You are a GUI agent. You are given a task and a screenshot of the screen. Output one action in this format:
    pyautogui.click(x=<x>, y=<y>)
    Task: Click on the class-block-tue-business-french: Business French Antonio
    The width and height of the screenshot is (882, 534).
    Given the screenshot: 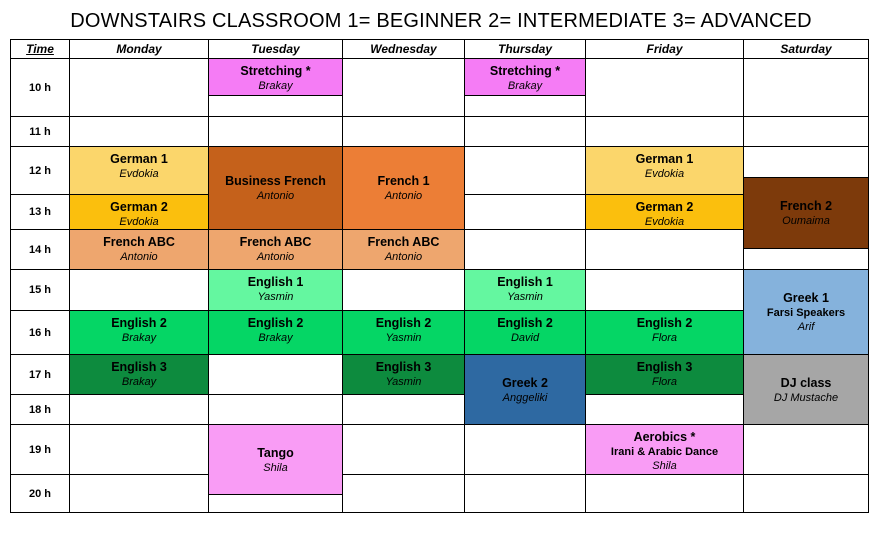 What is the action you would take?
    pyautogui.click(x=275, y=188)
    